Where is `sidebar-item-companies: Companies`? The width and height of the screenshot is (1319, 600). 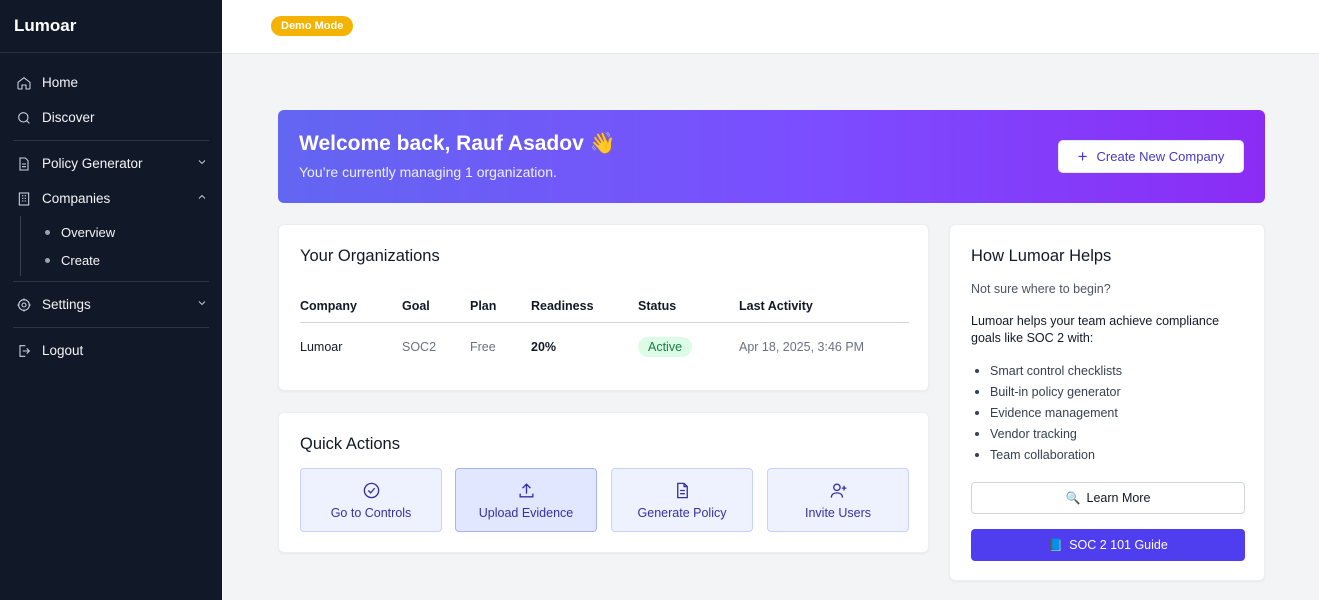
sidebar-item-companies: Companies is located at coordinates (111, 198).